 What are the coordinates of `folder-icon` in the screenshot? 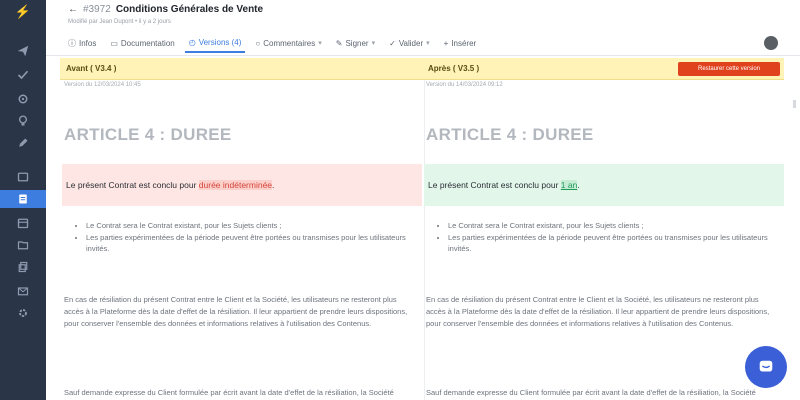 It's located at (23, 245).